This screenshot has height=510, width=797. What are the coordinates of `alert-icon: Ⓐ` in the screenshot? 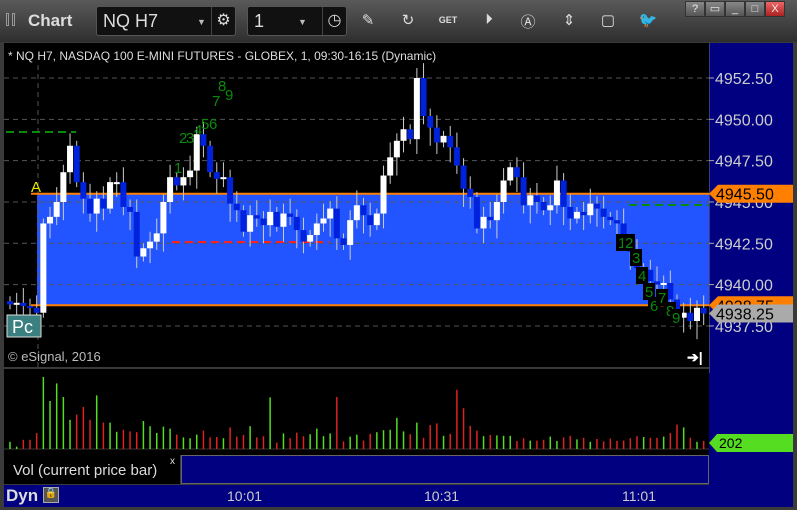 It's located at (528, 21).